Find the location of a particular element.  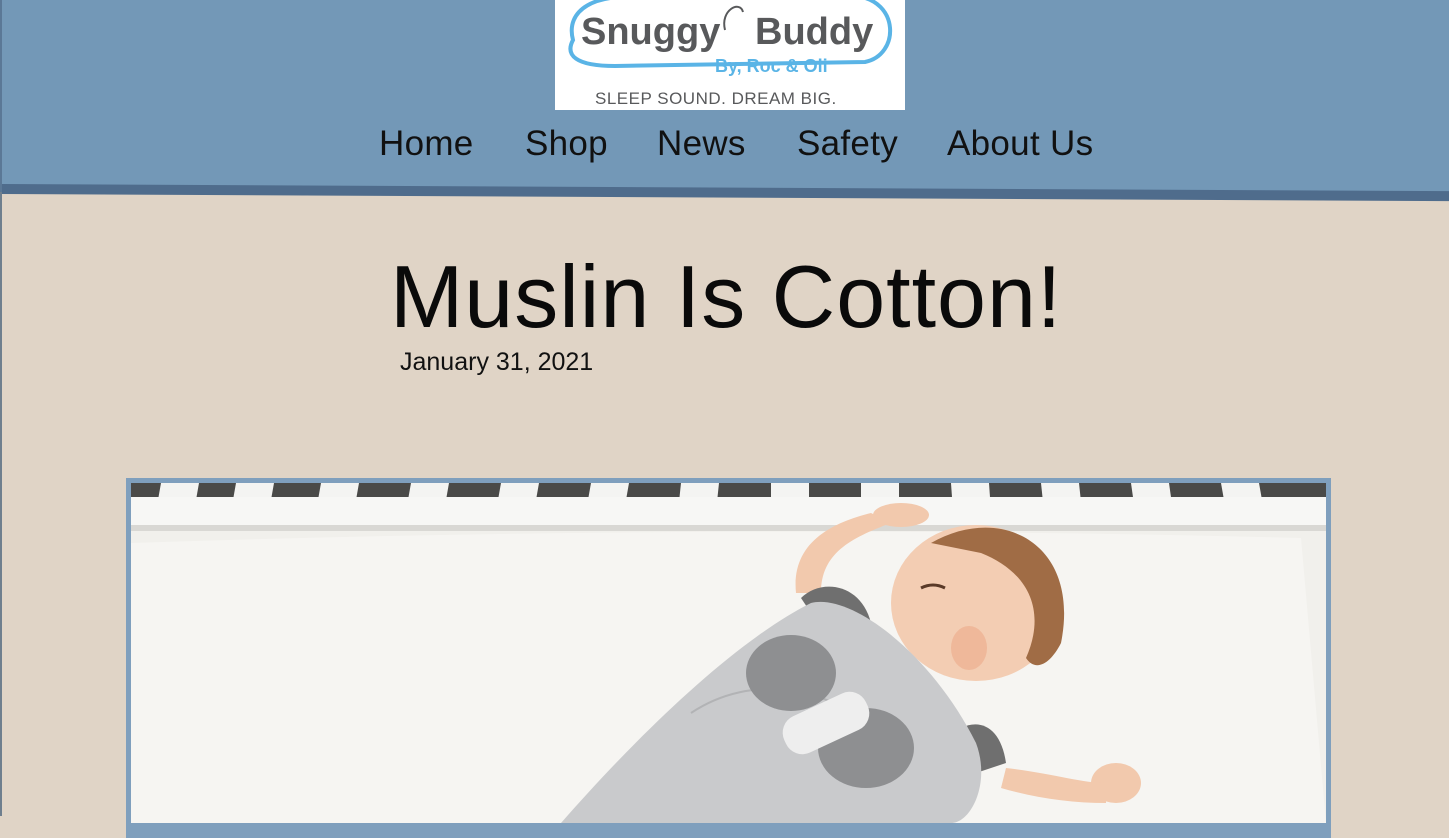

nav-safety: Safety is located at coordinates (847, 144).